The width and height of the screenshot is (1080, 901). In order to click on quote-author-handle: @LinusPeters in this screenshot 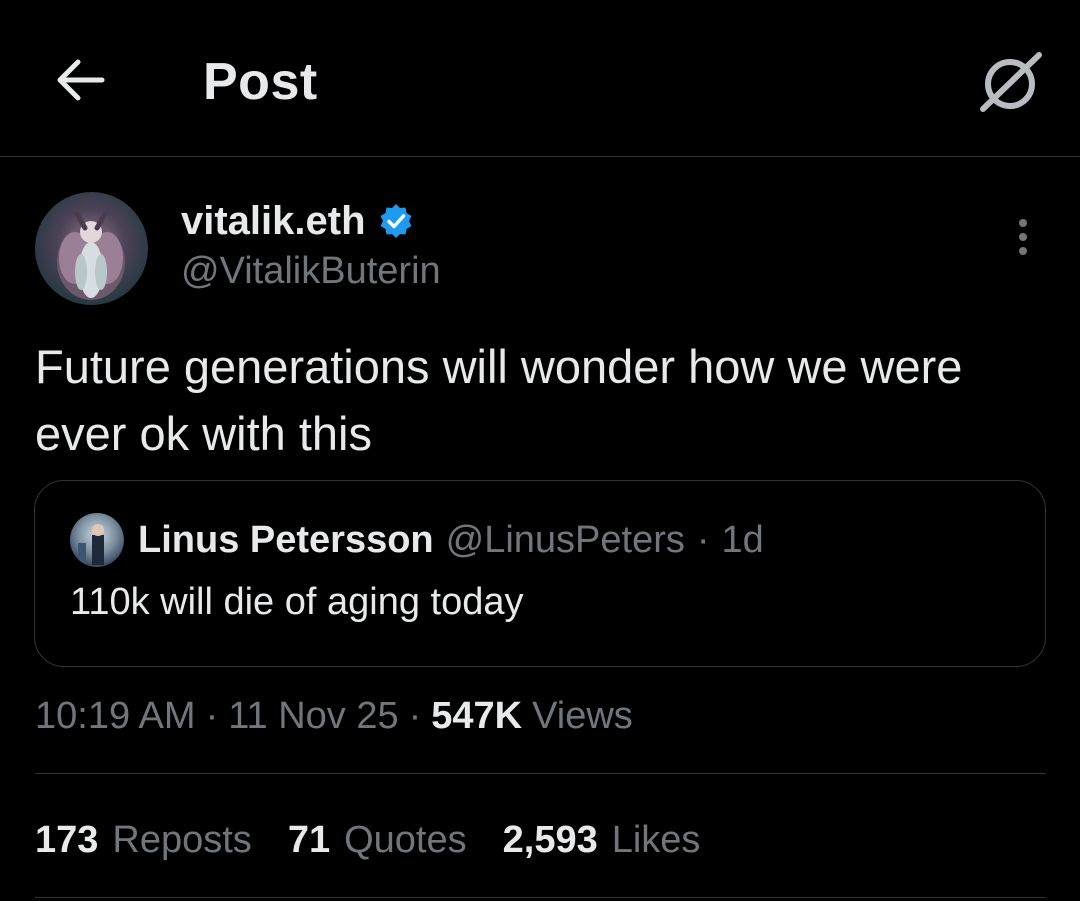, I will do `click(565, 539)`.